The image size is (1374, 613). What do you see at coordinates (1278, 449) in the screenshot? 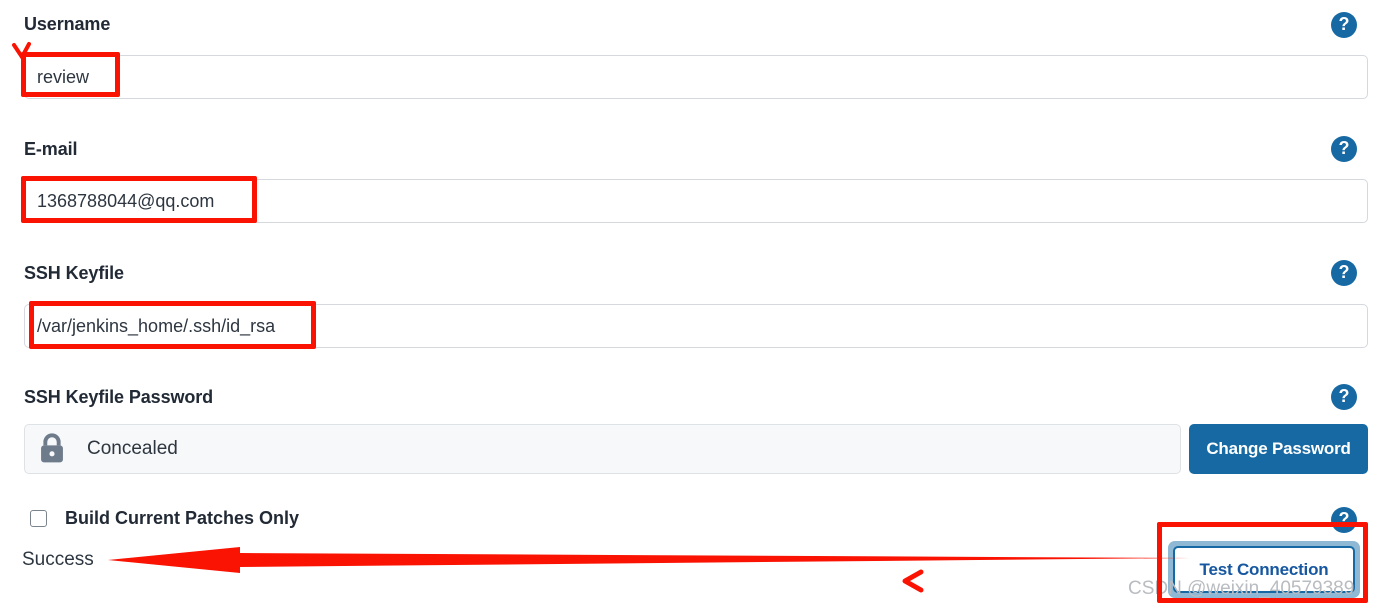
I see `change-password-button: Change Password` at bounding box center [1278, 449].